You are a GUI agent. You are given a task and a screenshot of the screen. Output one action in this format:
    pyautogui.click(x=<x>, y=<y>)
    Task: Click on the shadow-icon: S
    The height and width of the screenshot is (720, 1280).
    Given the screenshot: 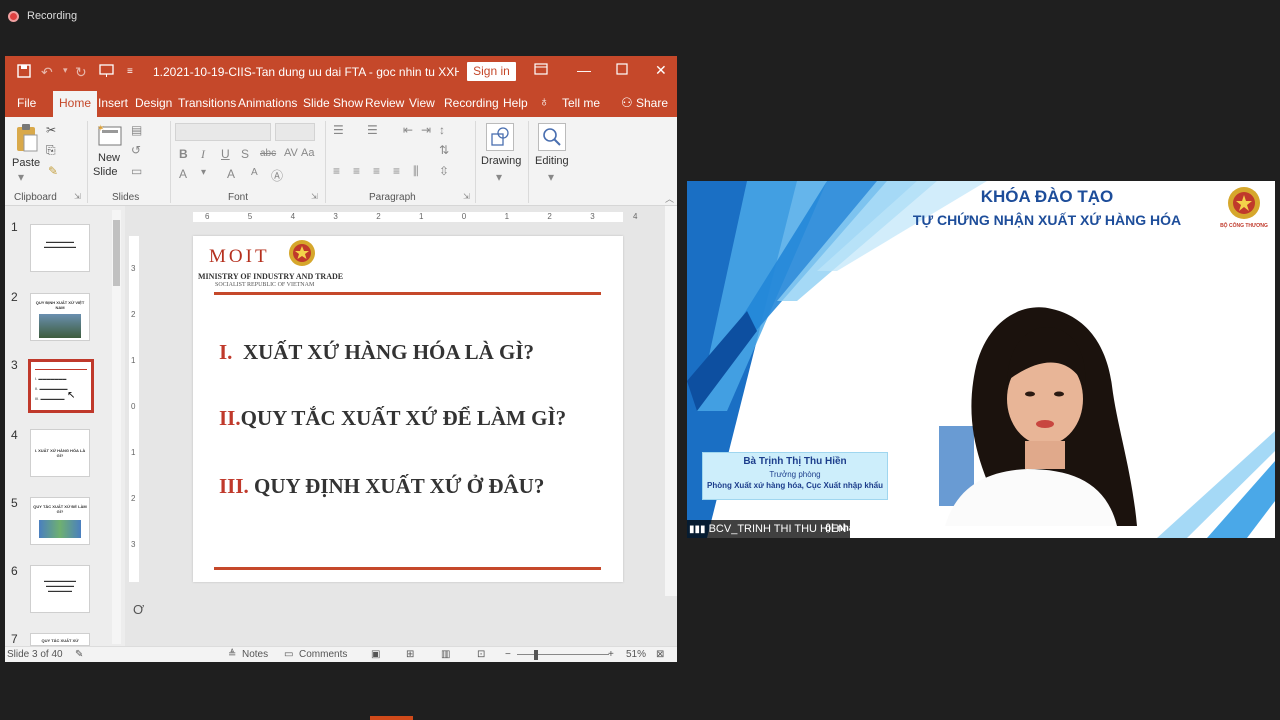 What is the action you would take?
    pyautogui.click(x=245, y=154)
    